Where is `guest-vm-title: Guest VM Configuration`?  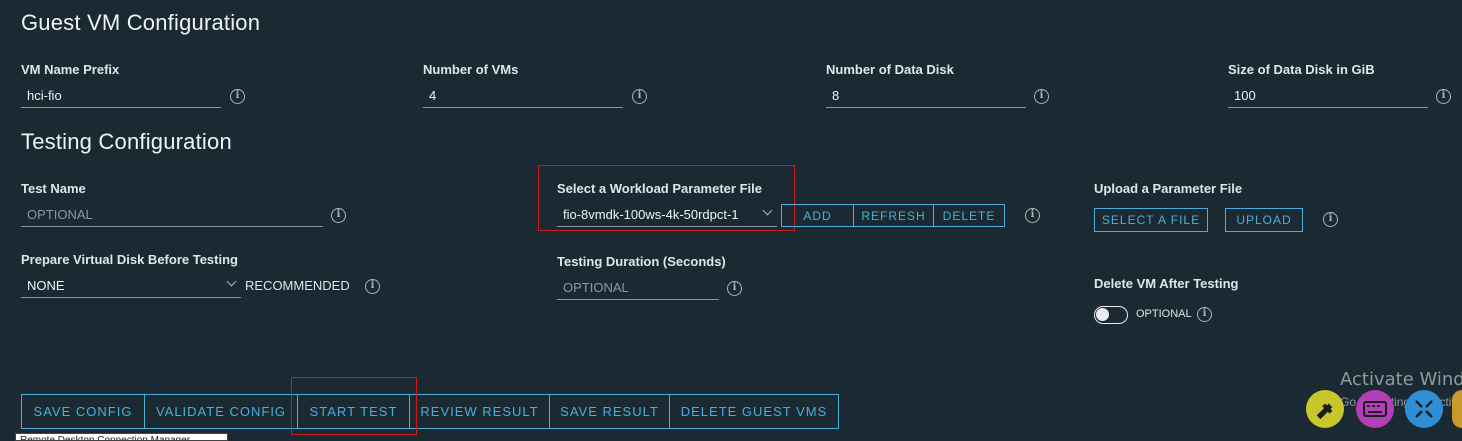
guest-vm-title: Guest VM Configuration is located at coordinates (141, 22).